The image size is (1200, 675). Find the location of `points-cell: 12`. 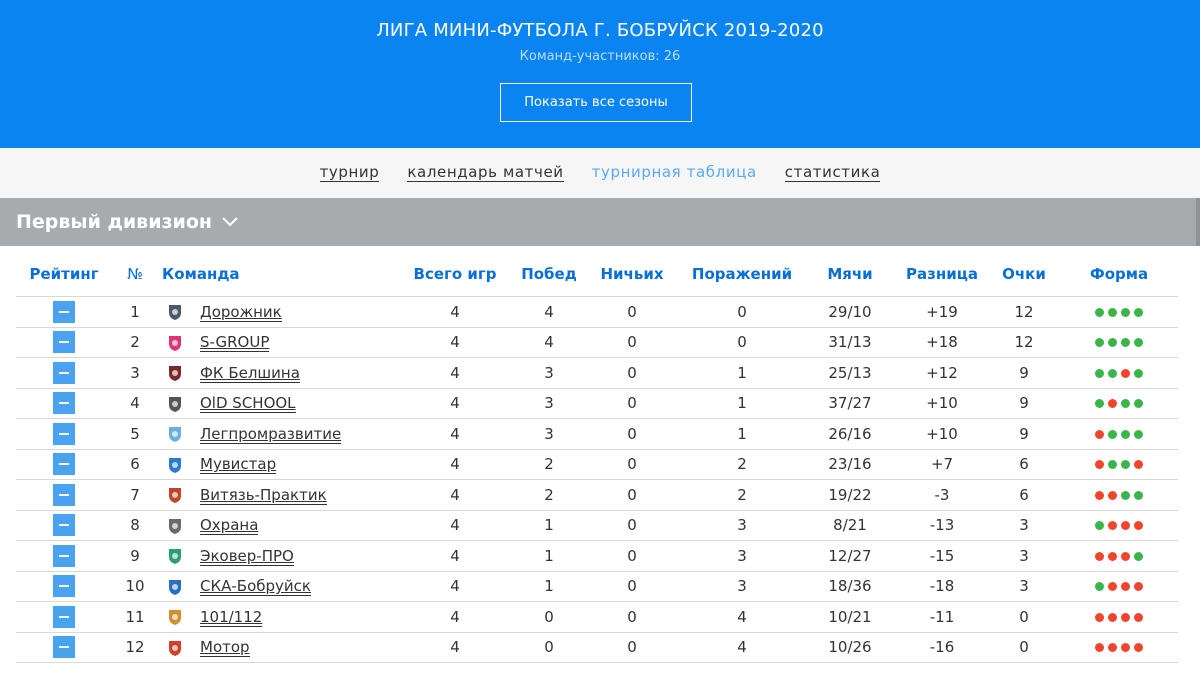

points-cell: 12 is located at coordinates (1024, 312).